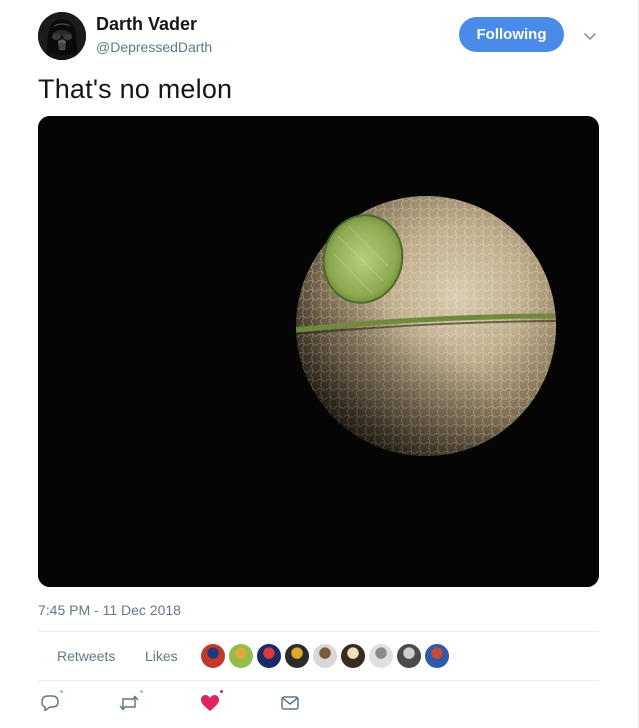 This screenshot has width=639, height=728. What do you see at coordinates (221, 691) in the screenshot?
I see `like-count-dot` at bounding box center [221, 691].